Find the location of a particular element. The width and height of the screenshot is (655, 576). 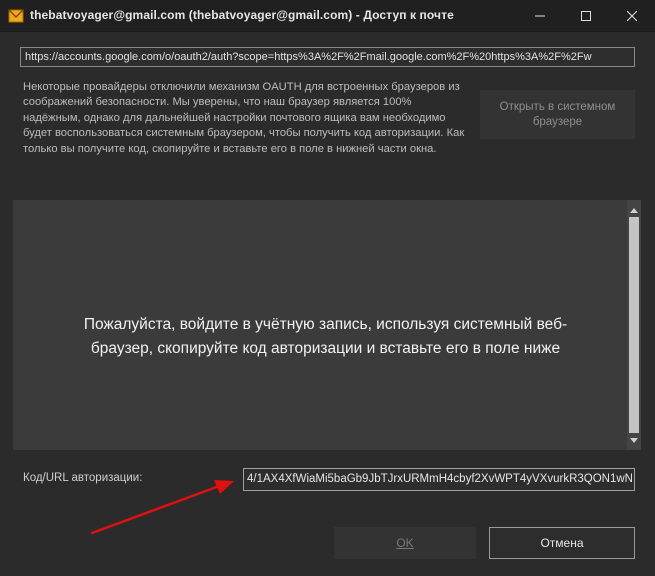

minimize-icon is located at coordinates (540, 16).